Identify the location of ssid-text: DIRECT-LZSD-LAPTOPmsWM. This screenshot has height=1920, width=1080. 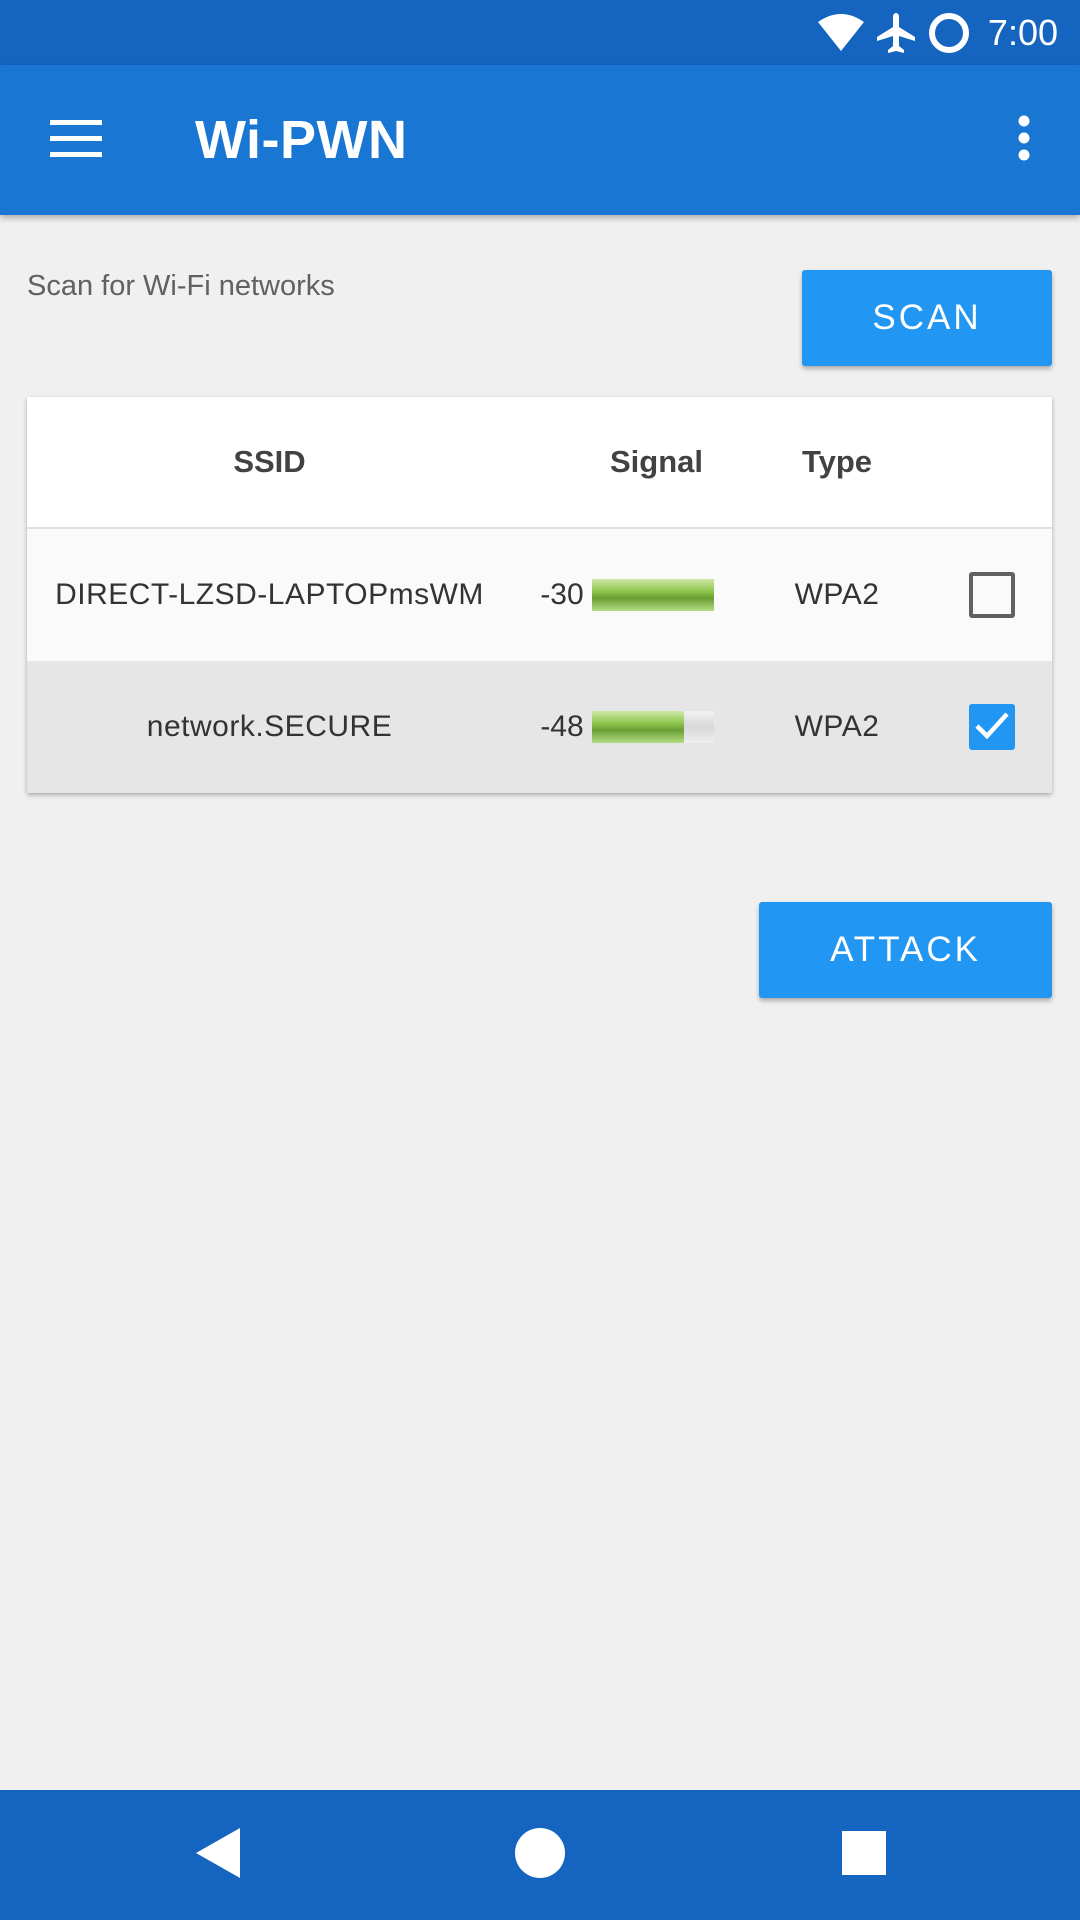
(269, 594).